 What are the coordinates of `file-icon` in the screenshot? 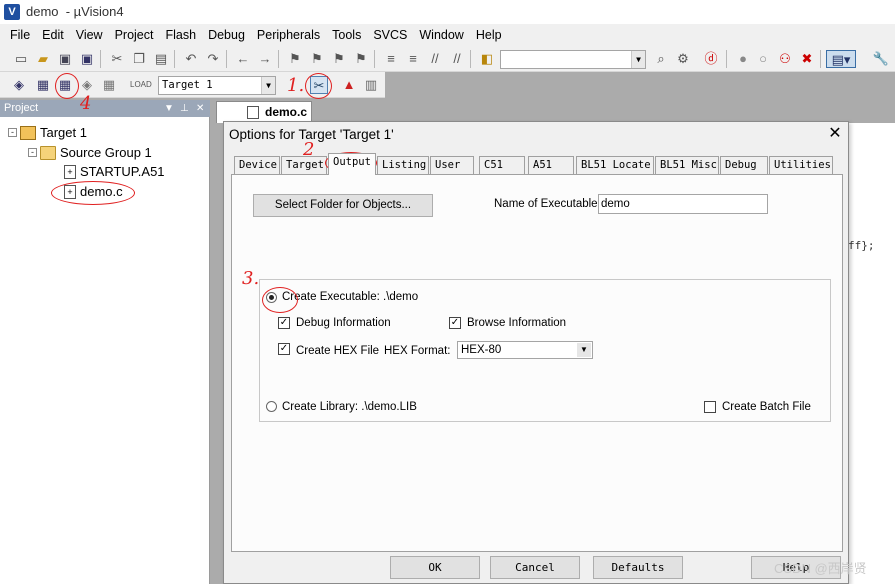 It's located at (253, 112).